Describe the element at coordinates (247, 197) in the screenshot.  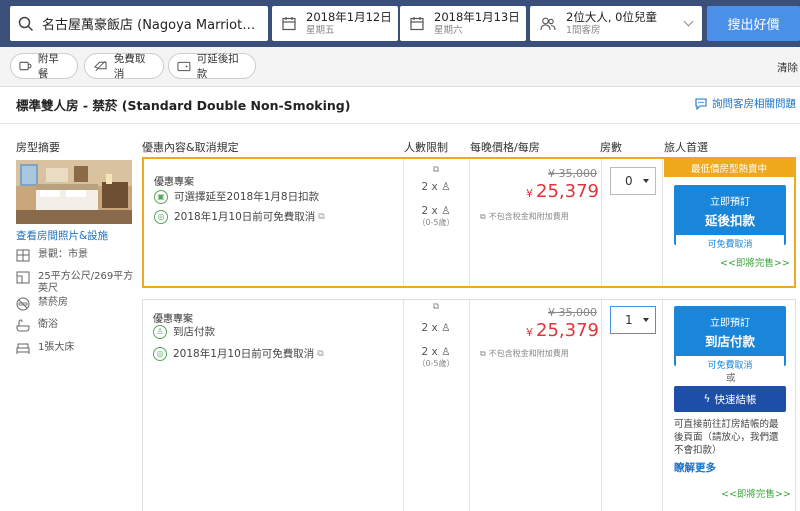
I see `condition-text: 可選擇延至2018年1月8日扣款` at that location.